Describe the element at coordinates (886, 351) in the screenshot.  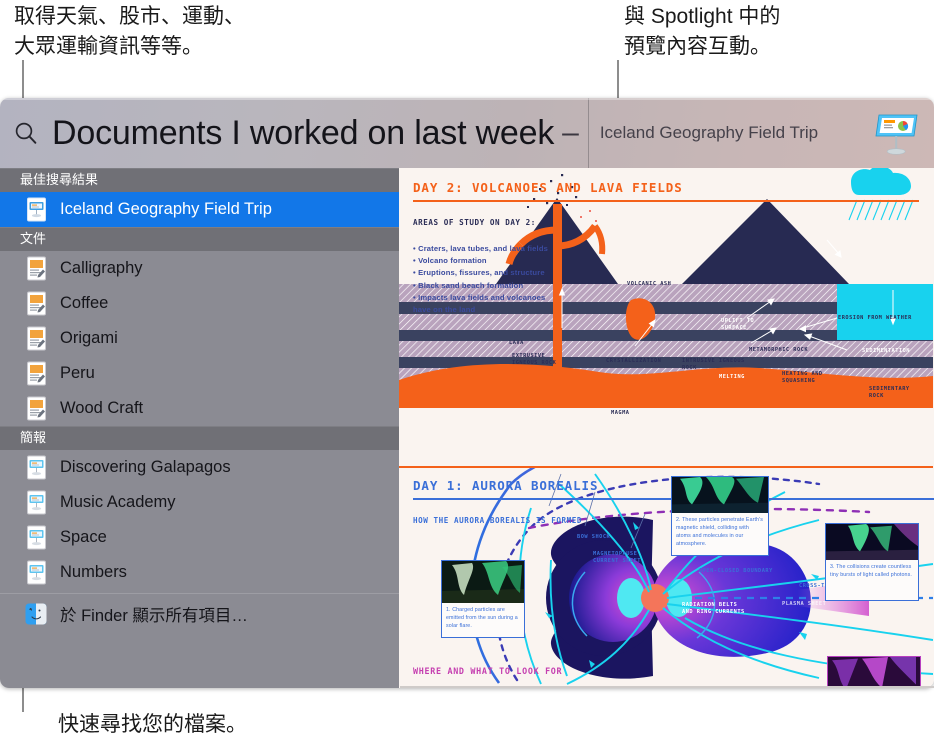
I see `label-sedimentation: SEDIMENTATION` at that location.